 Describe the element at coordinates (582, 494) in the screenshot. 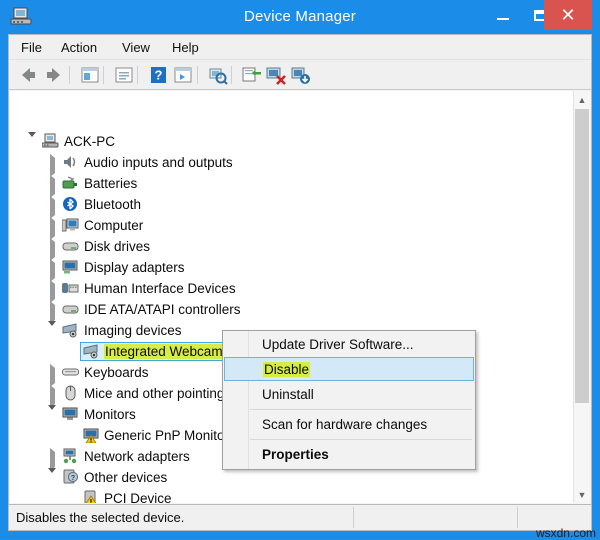

I see `chevron-down-icon: ▼` at that location.